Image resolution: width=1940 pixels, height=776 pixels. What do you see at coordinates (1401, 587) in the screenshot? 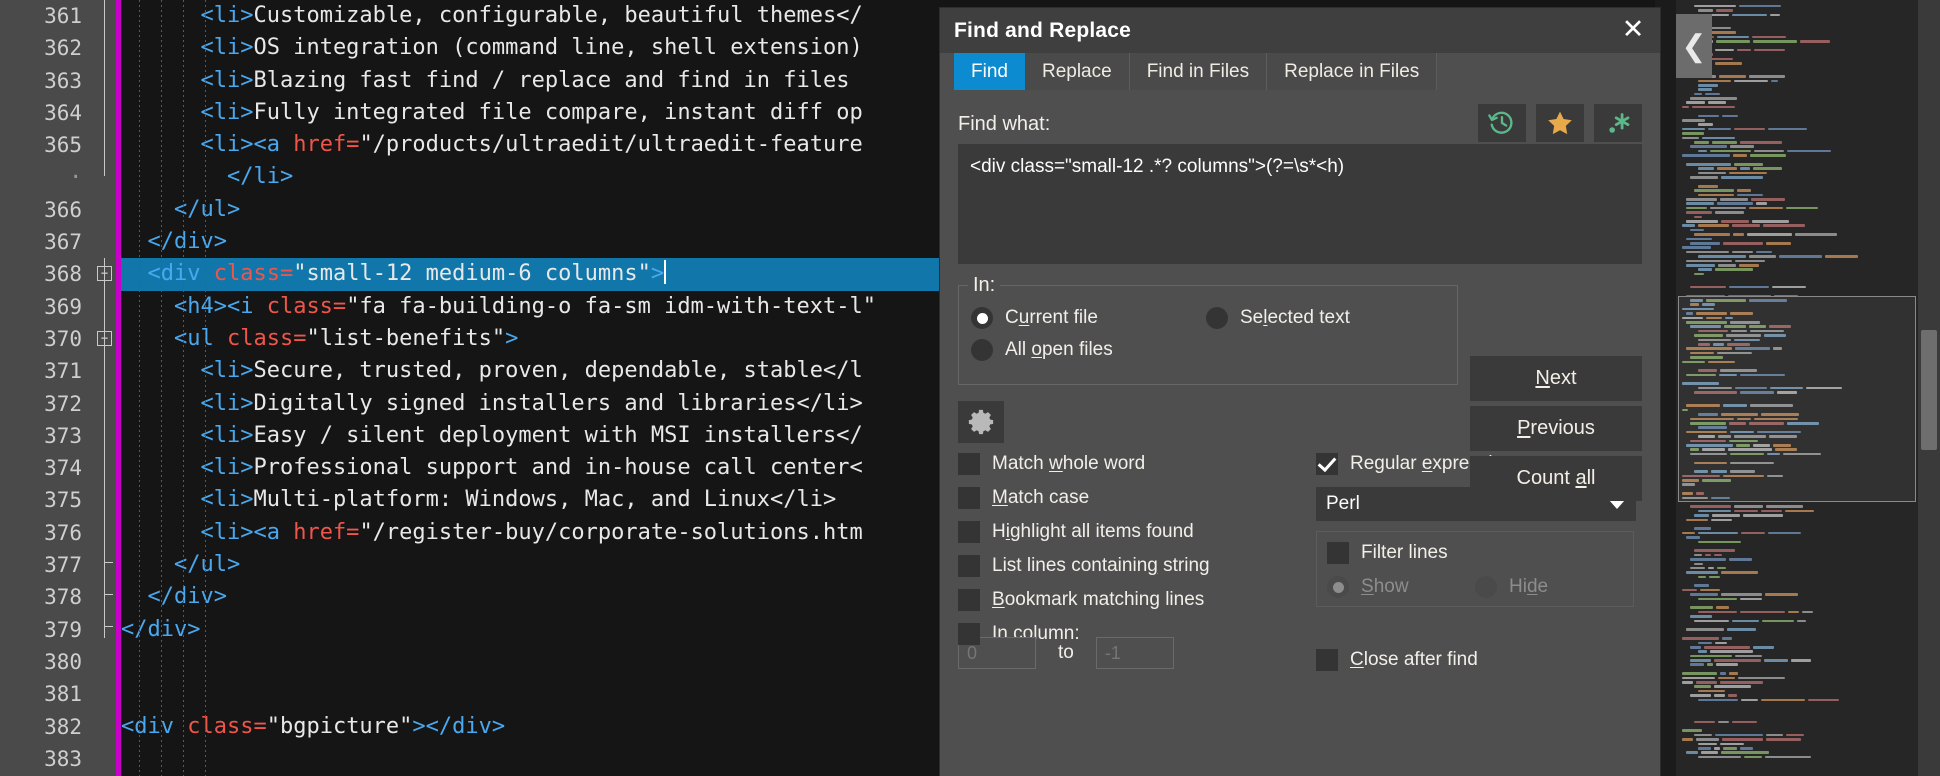
I see `filter-show-radio: Show` at bounding box center [1401, 587].